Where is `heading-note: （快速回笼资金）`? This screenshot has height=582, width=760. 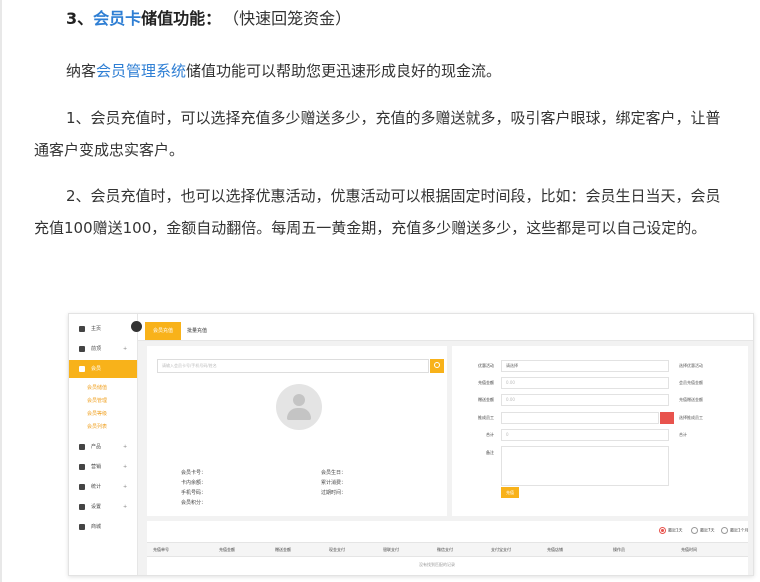 heading-note: （快速回笼资金） is located at coordinates (291, 18).